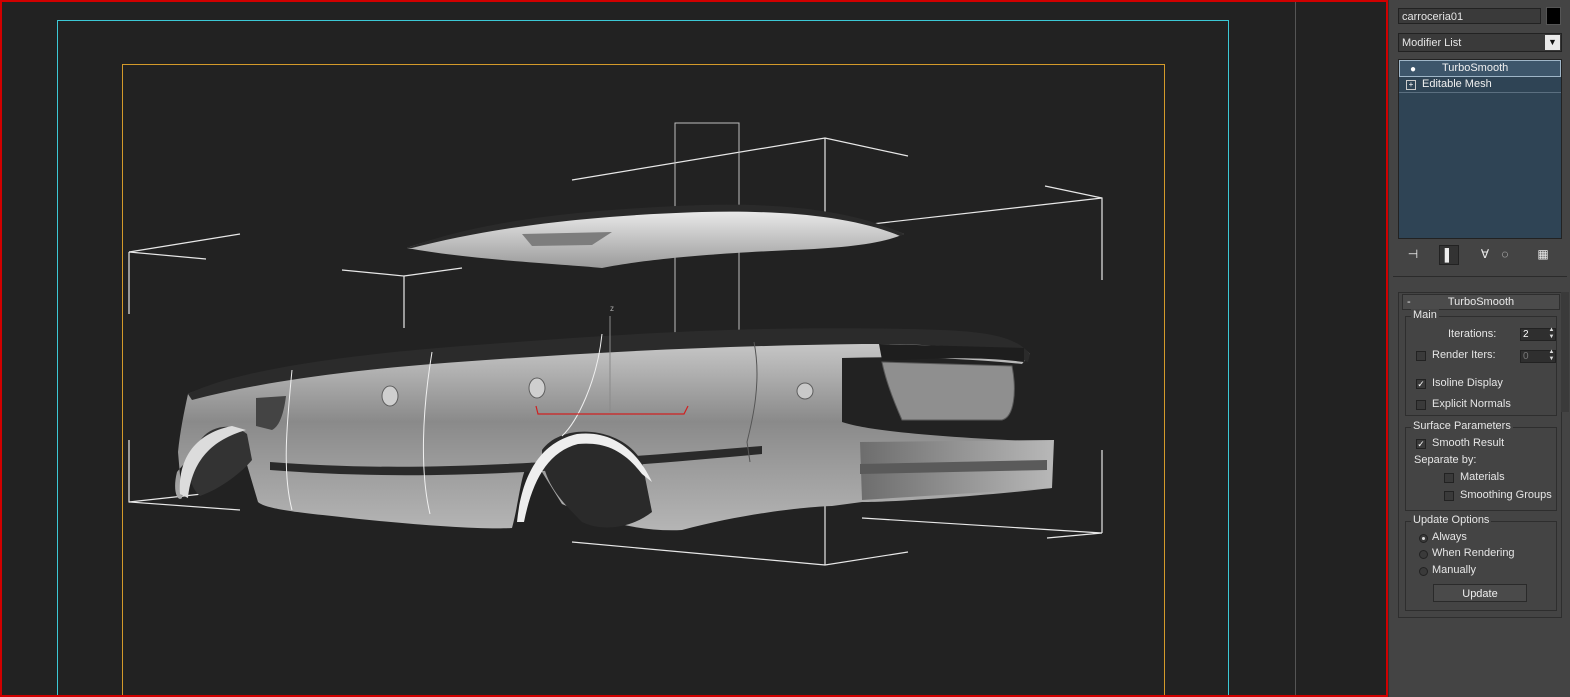 The image size is (1570, 697). What do you see at coordinates (1421, 444) in the screenshot?
I see `smooth-result-checkbox: ✓` at bounding box center [1421, 444].